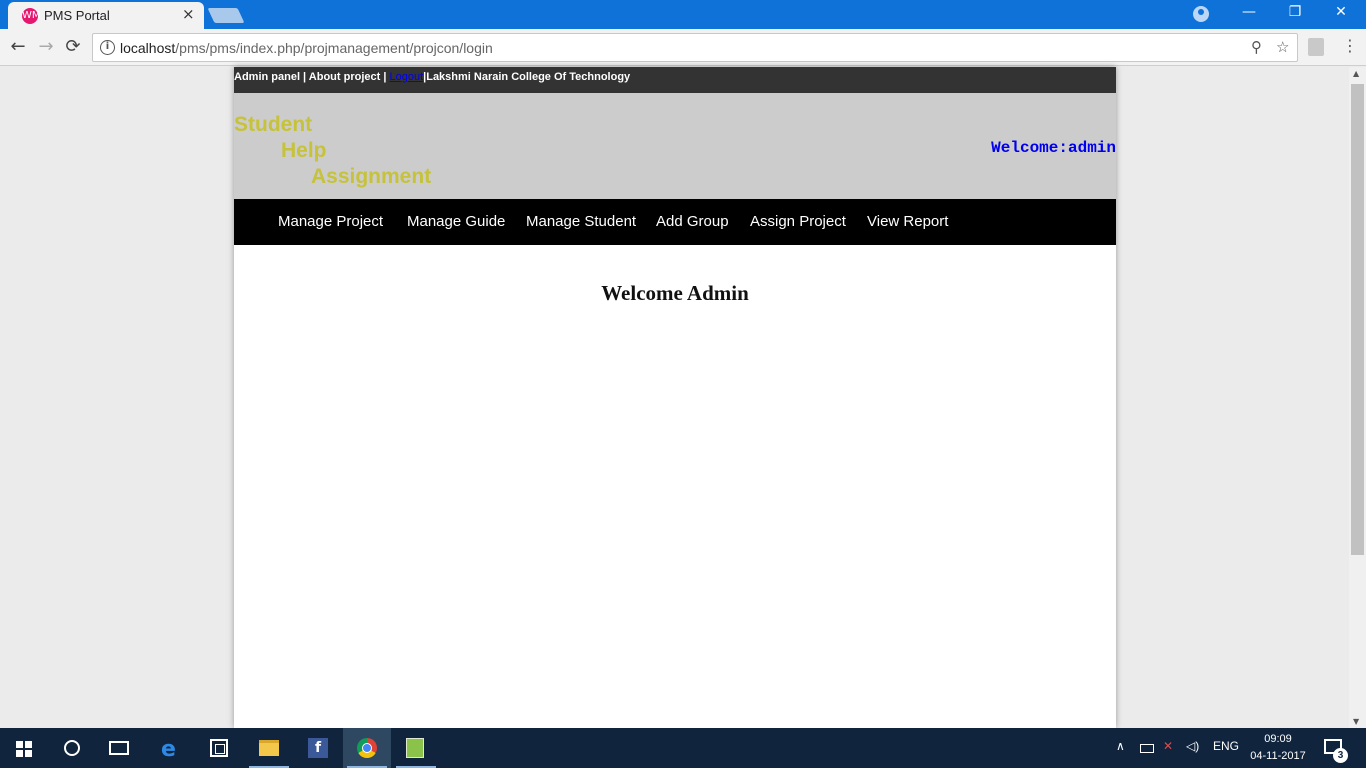 Image resolution: width=1366 pixels, height=768 pixels. I want to click on menu-manage-student: Manage Student, so click(581, 221).